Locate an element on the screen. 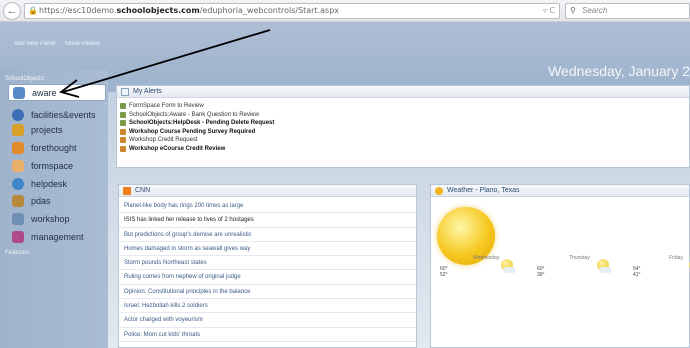  sidebar-item-label: aware is located at coordinates (44, 92).